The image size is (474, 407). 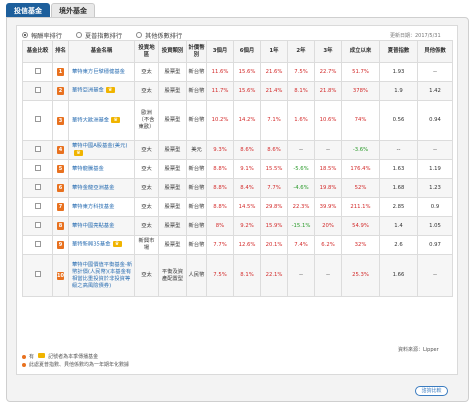 I want to click on fund-name-link: 華特金龍亞洲基金, so click(x=93, y=188).